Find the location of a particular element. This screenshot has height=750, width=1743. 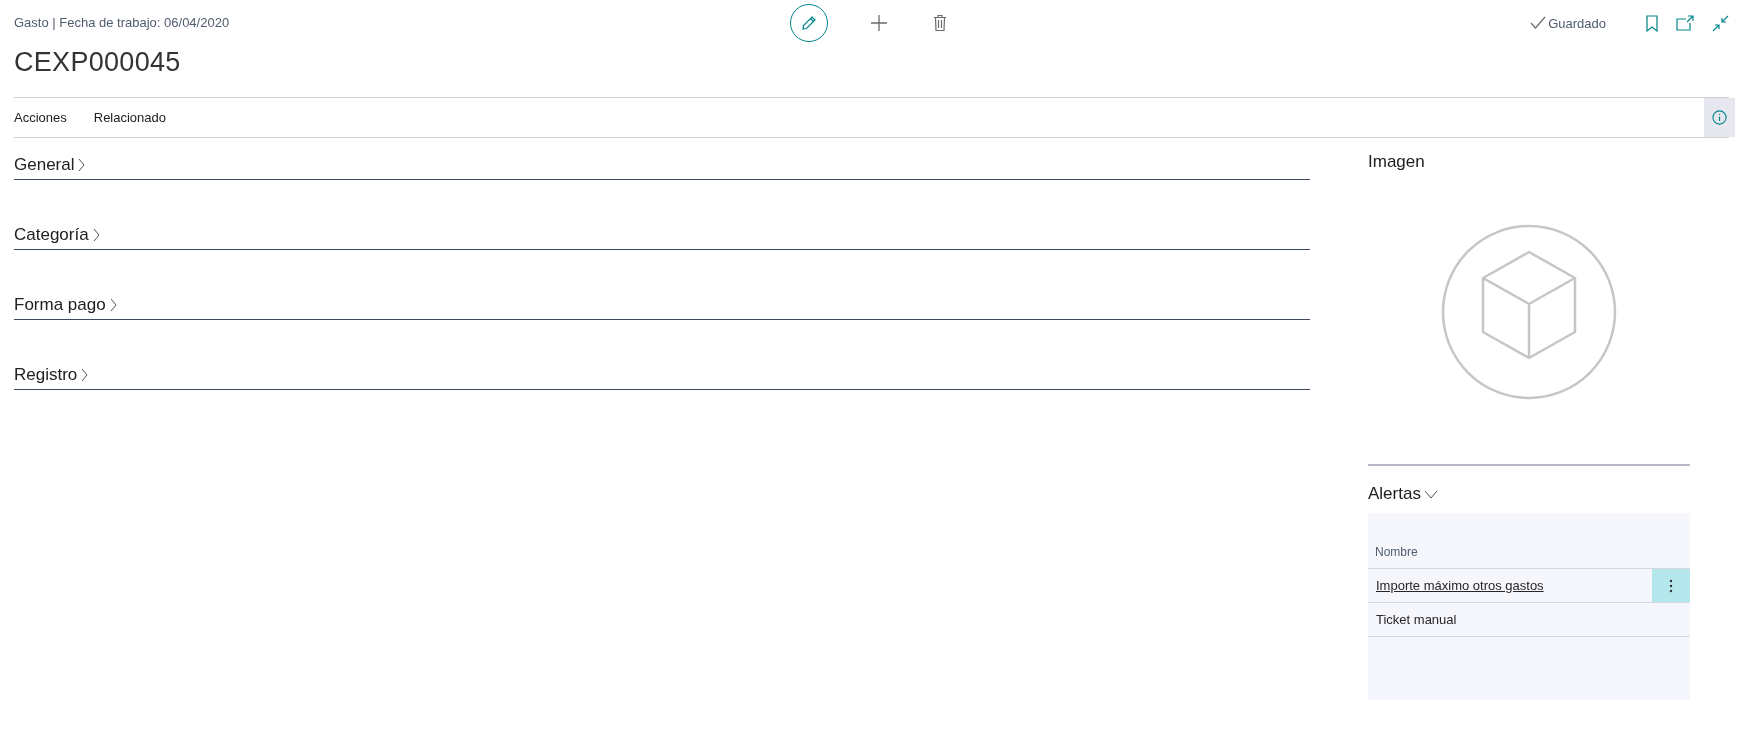

collapse-icon is located at coordinates (1720, 23).